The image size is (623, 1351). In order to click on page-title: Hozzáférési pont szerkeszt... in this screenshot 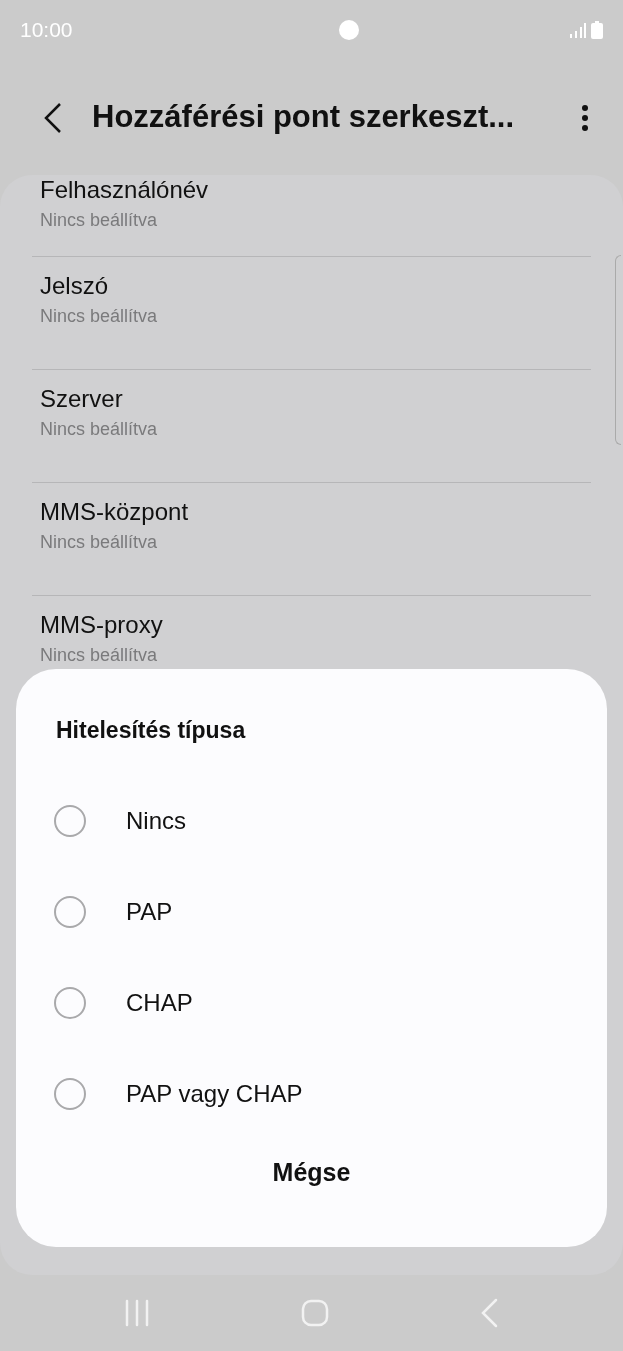, I will do `click(304, 117)`.